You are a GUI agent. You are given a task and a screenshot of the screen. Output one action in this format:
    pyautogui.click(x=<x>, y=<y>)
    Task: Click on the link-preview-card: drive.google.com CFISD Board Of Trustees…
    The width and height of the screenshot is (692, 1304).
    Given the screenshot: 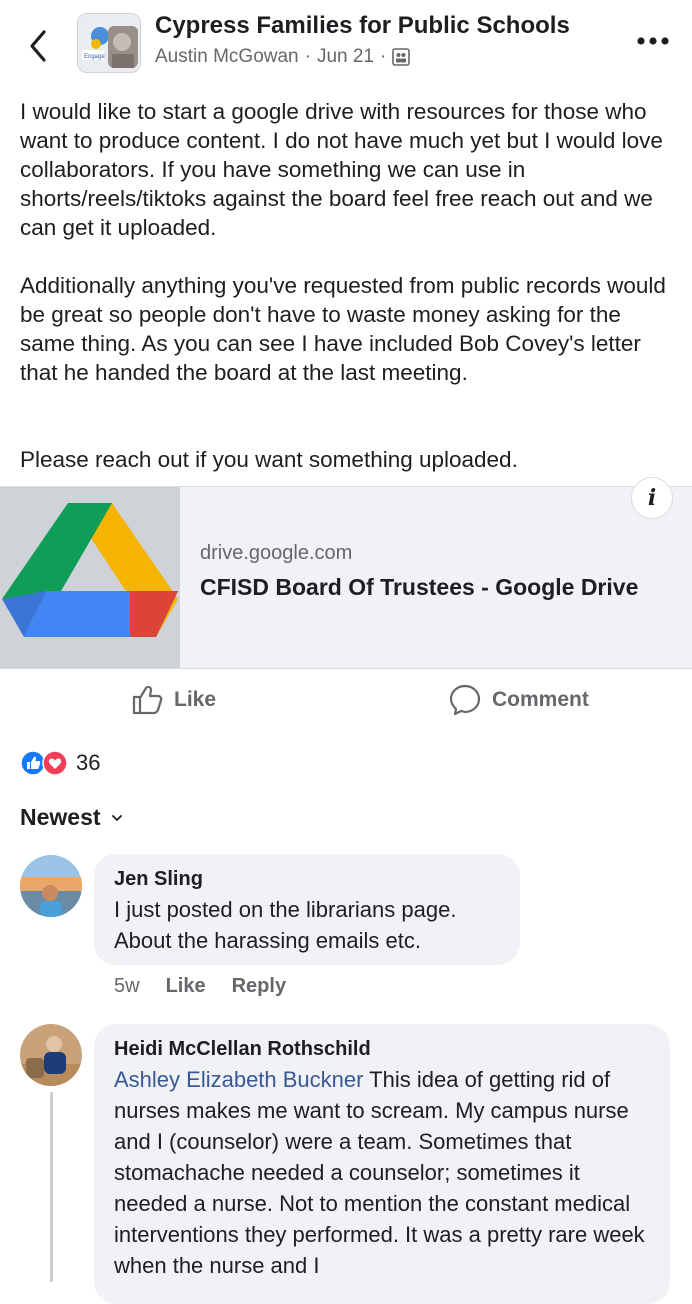 What is the action you would take?
    pyautogui.click(x=346, y=573)
    